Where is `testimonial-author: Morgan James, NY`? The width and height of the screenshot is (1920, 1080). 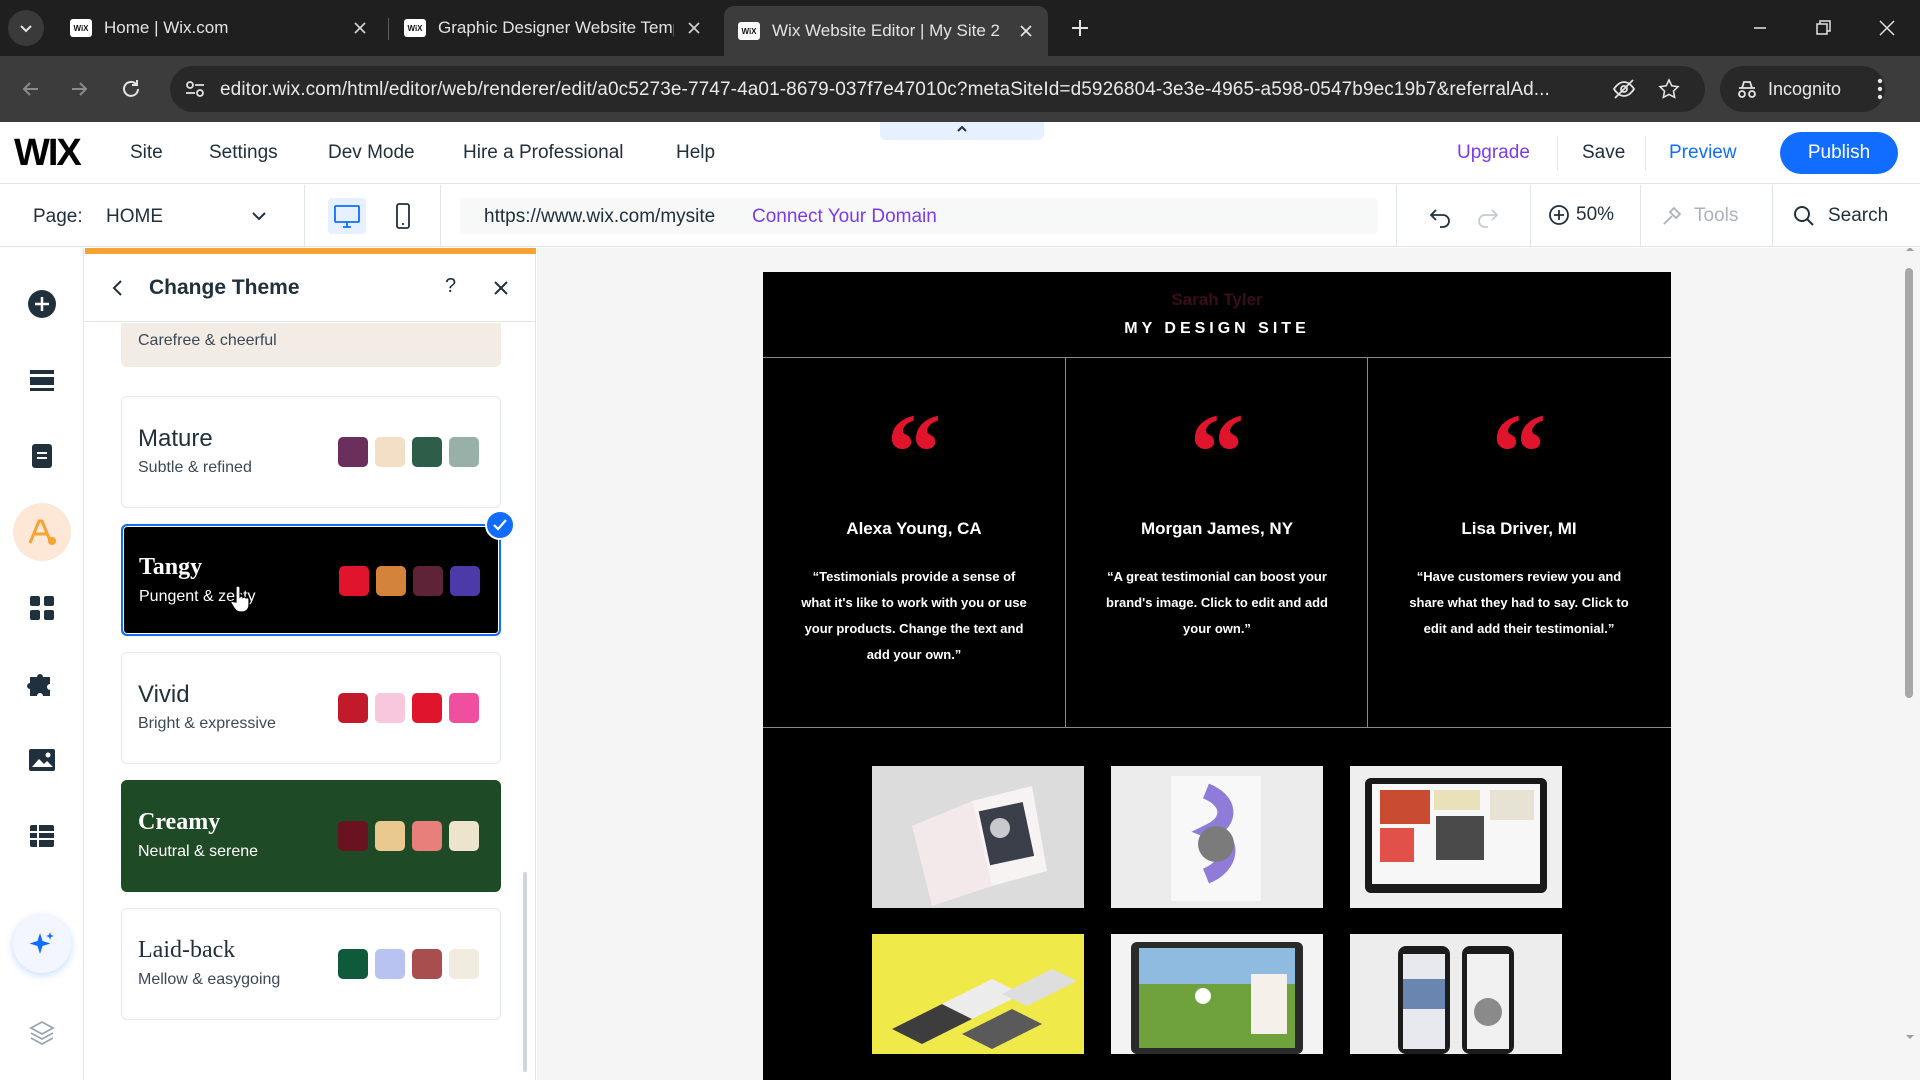
testimonial-author: Morgan James, NY is located at coordinates (1217, 529).